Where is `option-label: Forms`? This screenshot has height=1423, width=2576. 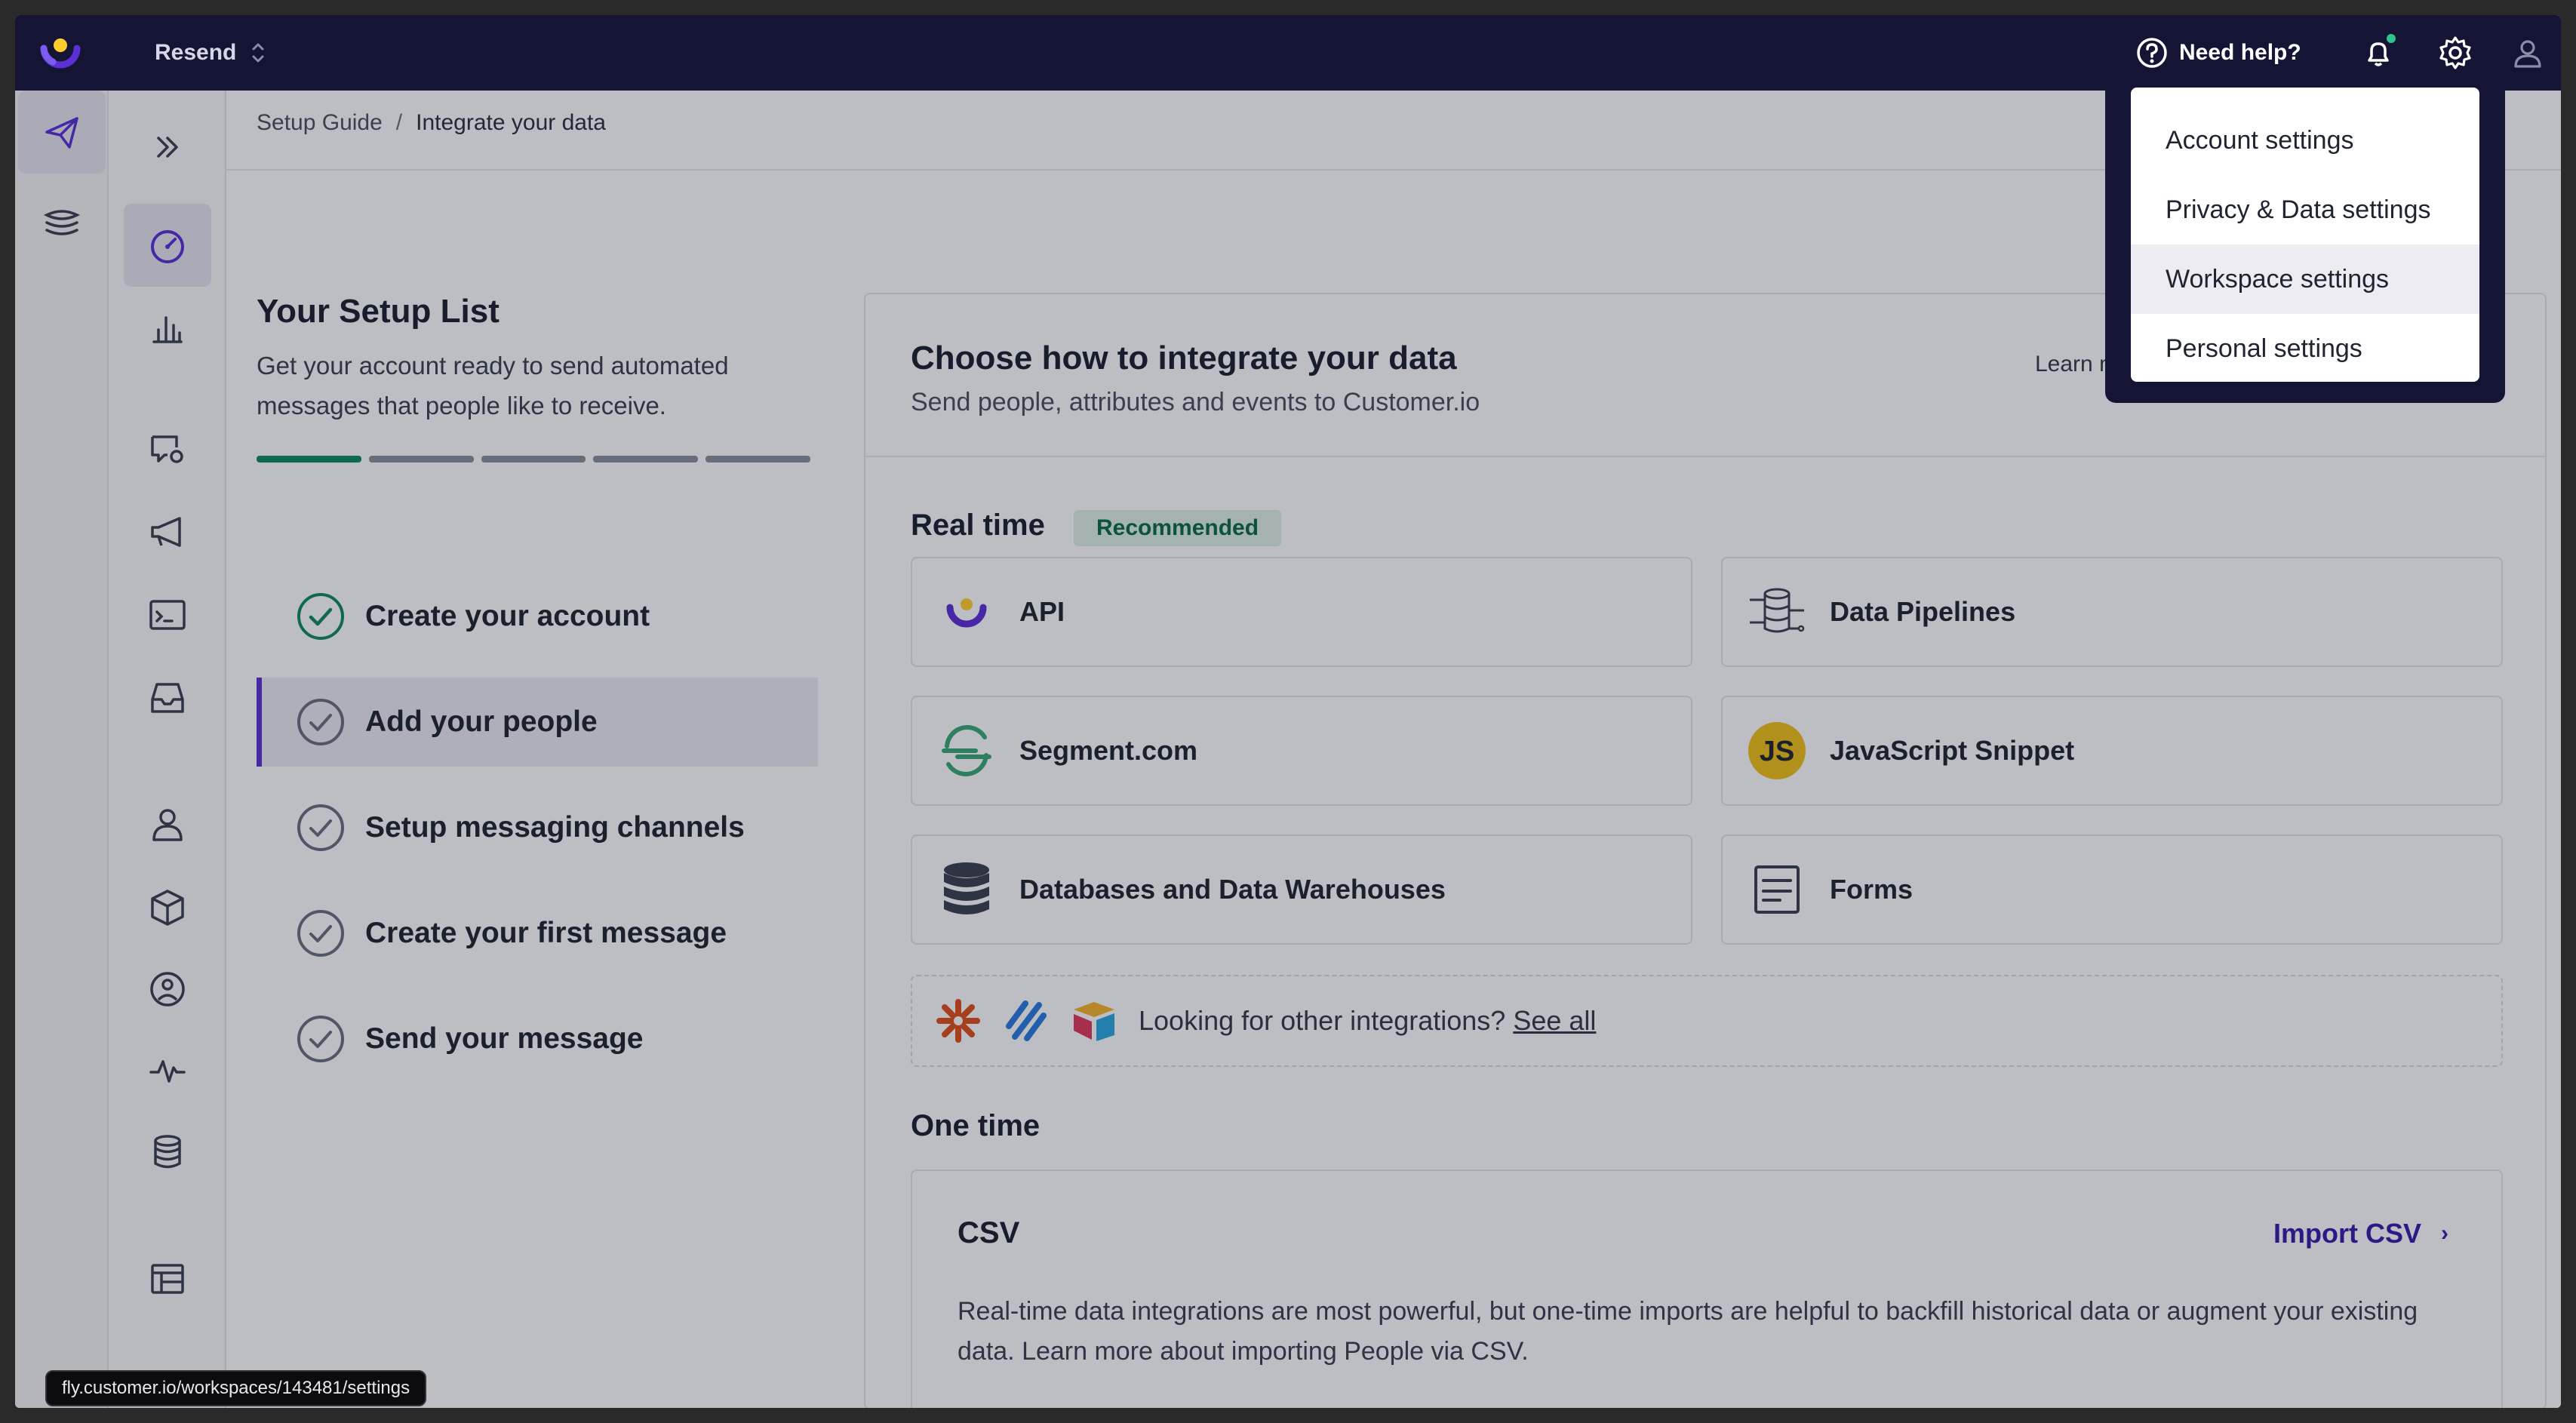 option-label: Forms is located at coordinates (1872, 890).